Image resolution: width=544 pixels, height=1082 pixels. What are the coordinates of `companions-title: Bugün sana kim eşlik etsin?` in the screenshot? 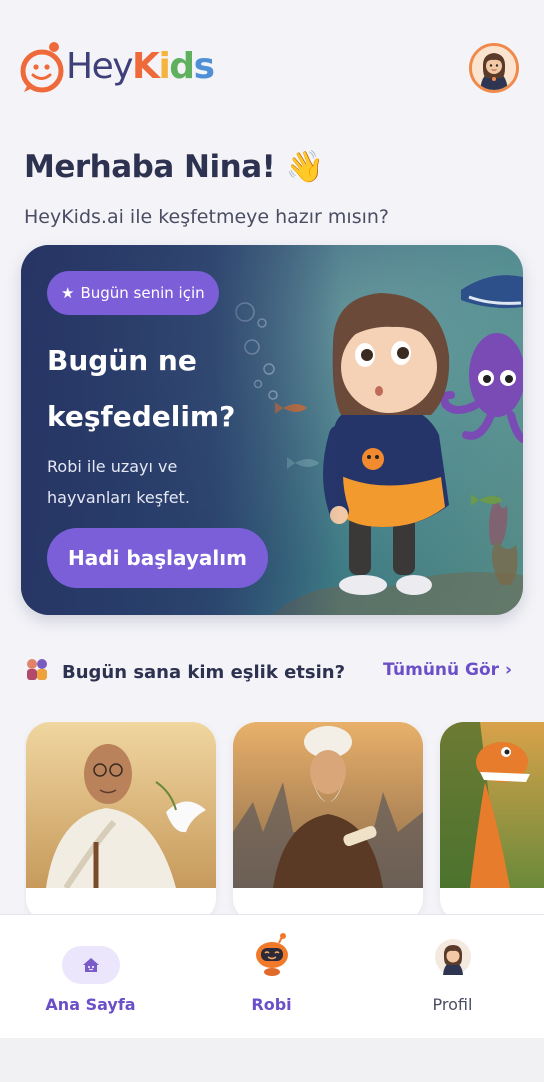 It's located at (204, 672).